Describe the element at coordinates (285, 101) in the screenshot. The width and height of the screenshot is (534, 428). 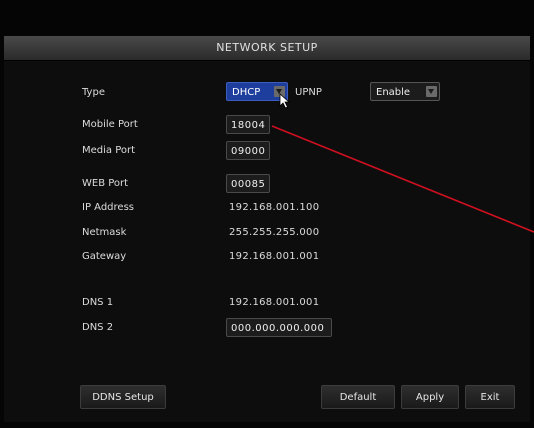
I see `mouse-cursor-icon` at that location.